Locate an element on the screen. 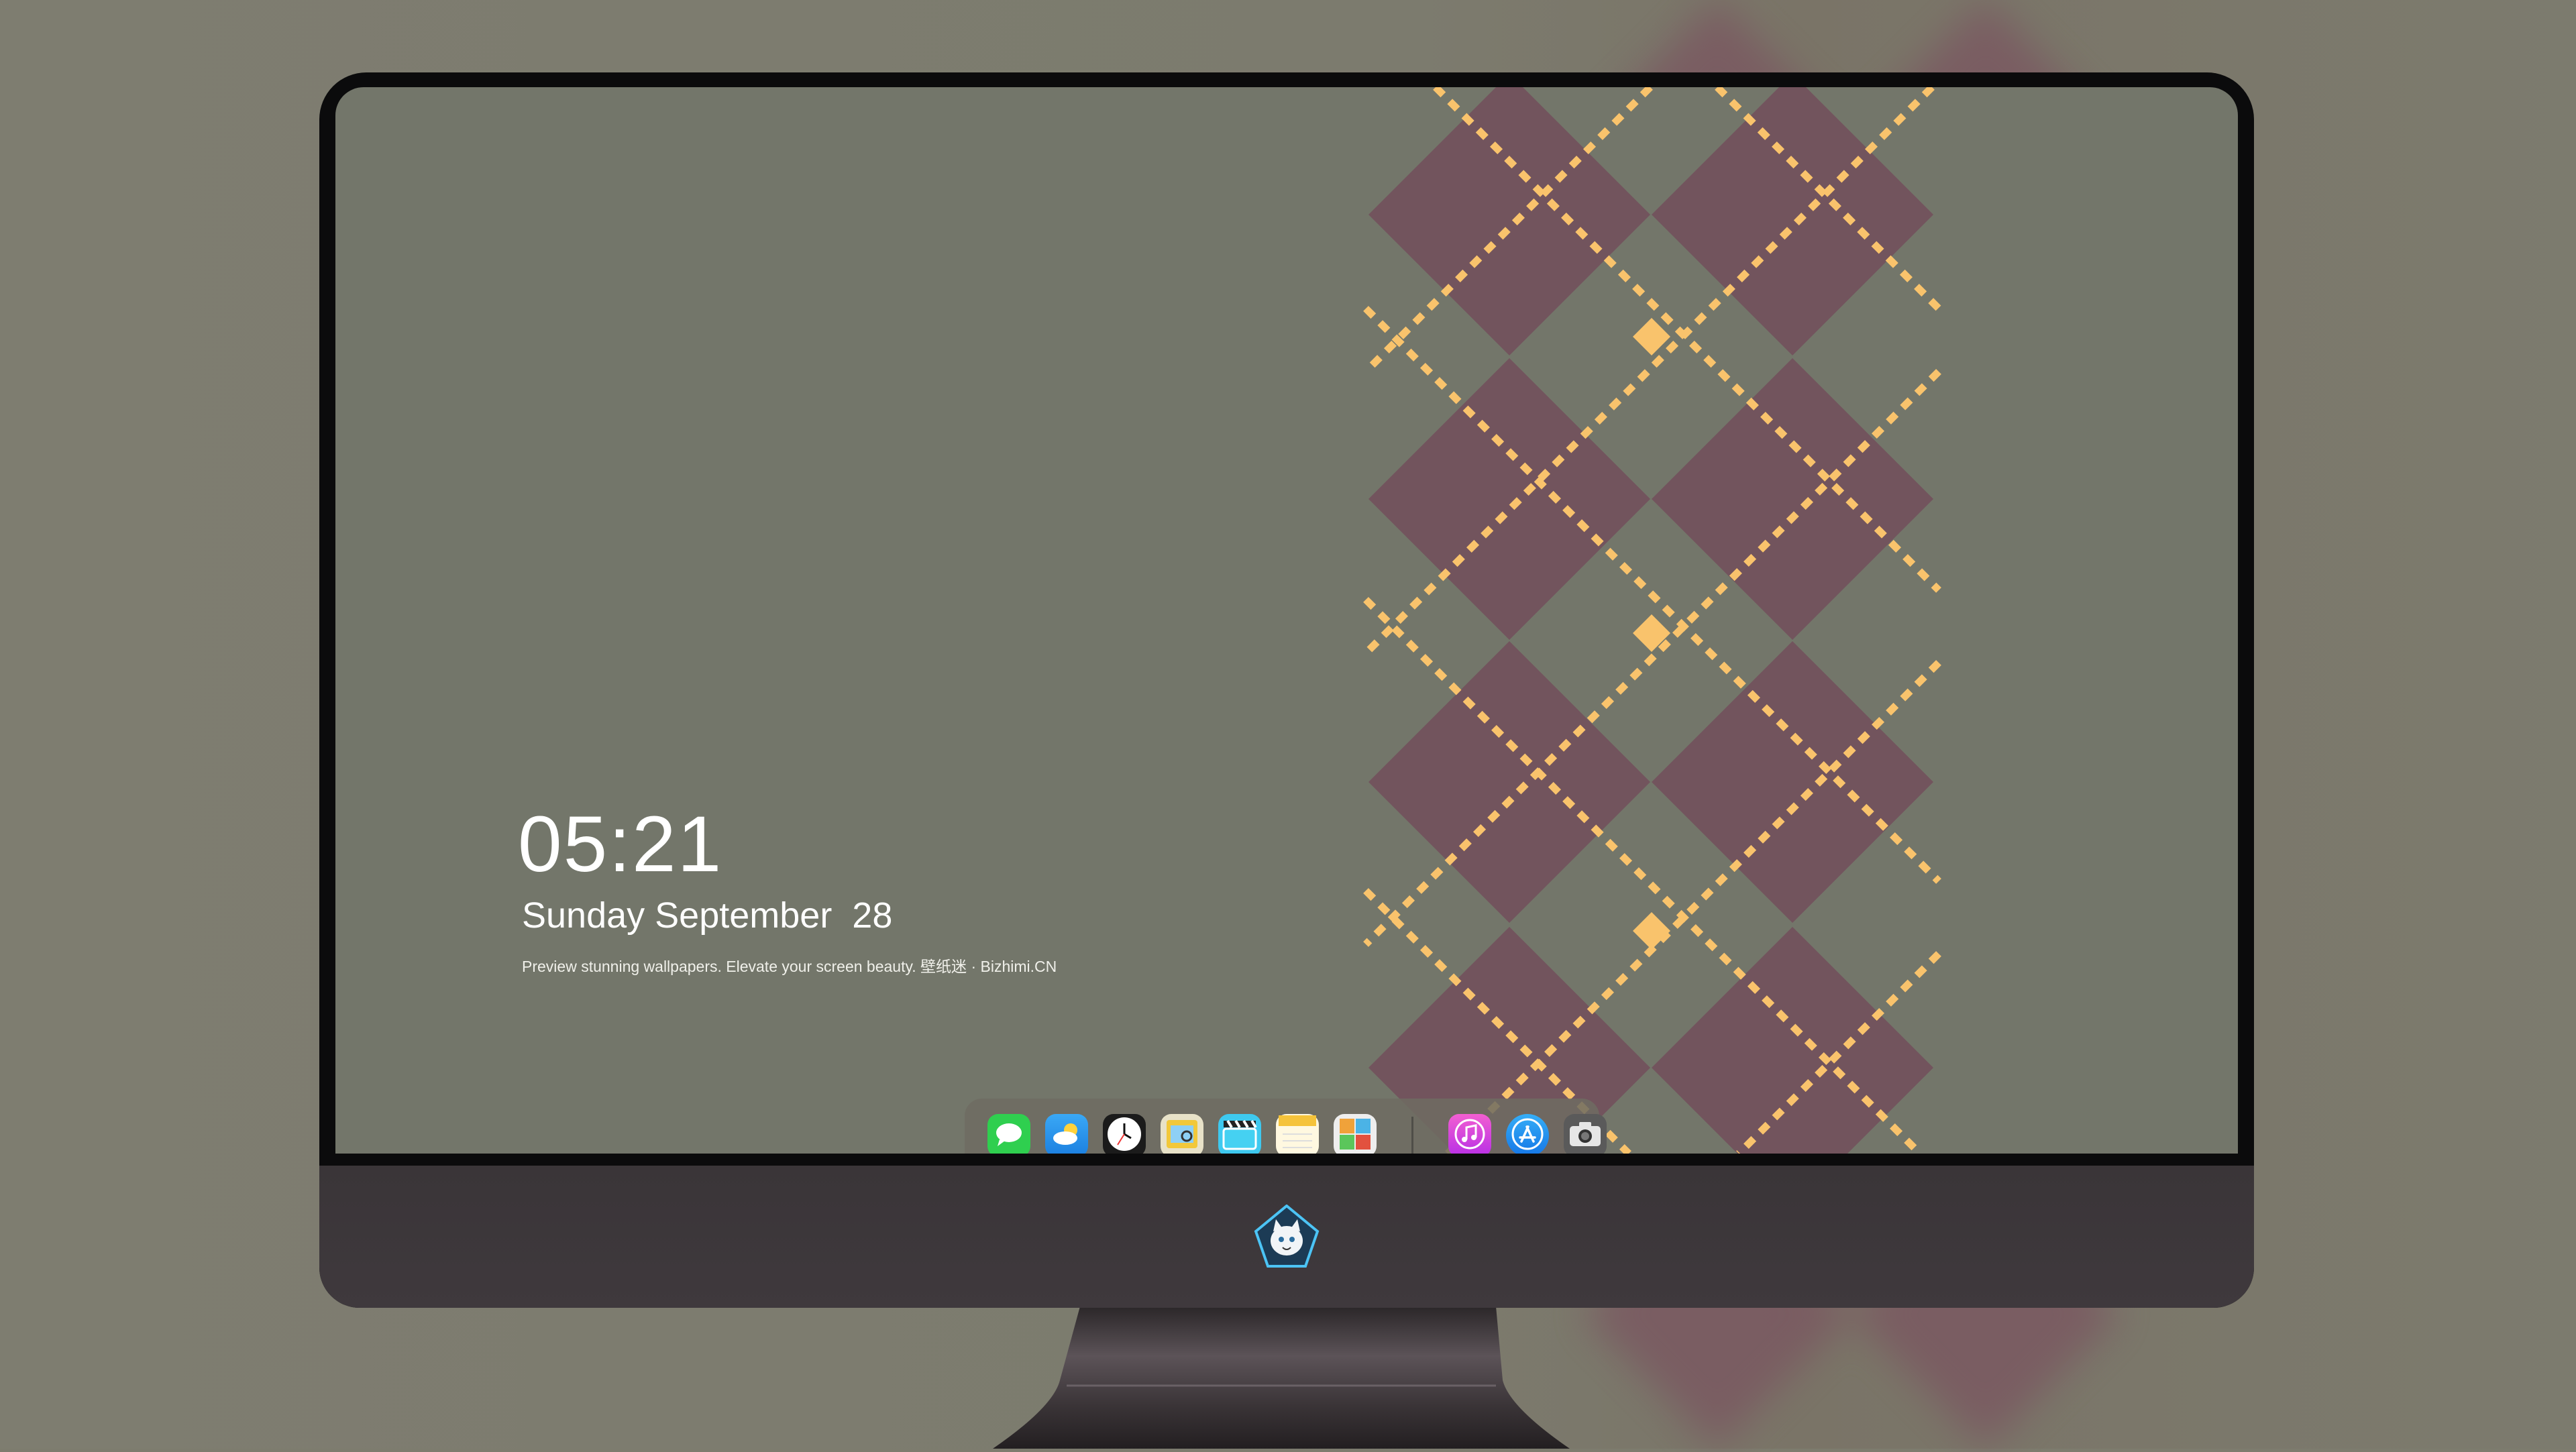 The width and height of the screenshot is (2576, 1452). dock-app-preview is located at coordinates (1182, 1134).